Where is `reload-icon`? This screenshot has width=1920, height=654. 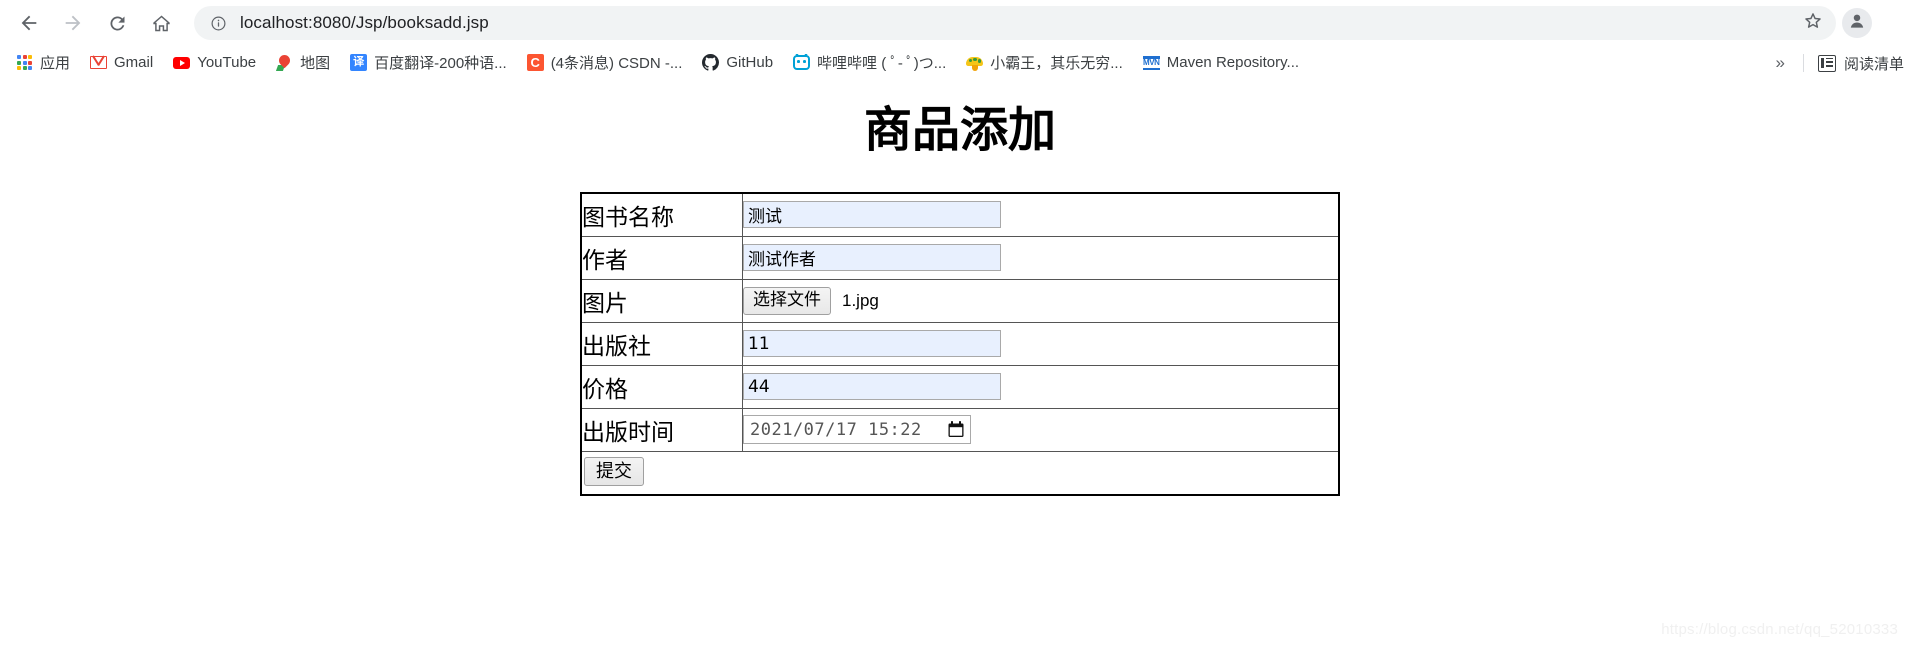 reload-icon is located at coordinates (117, 23).